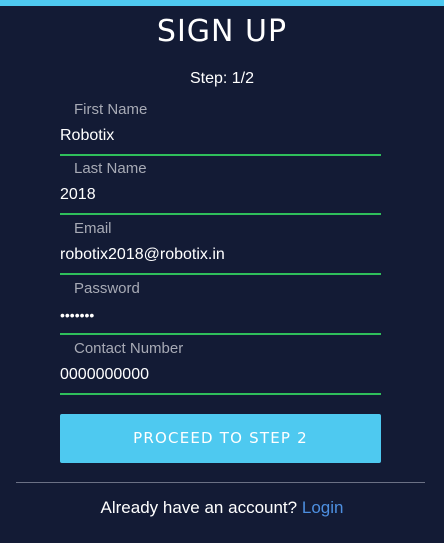  I want to click on contact-number-label: Contact Number, so click(129, 348).